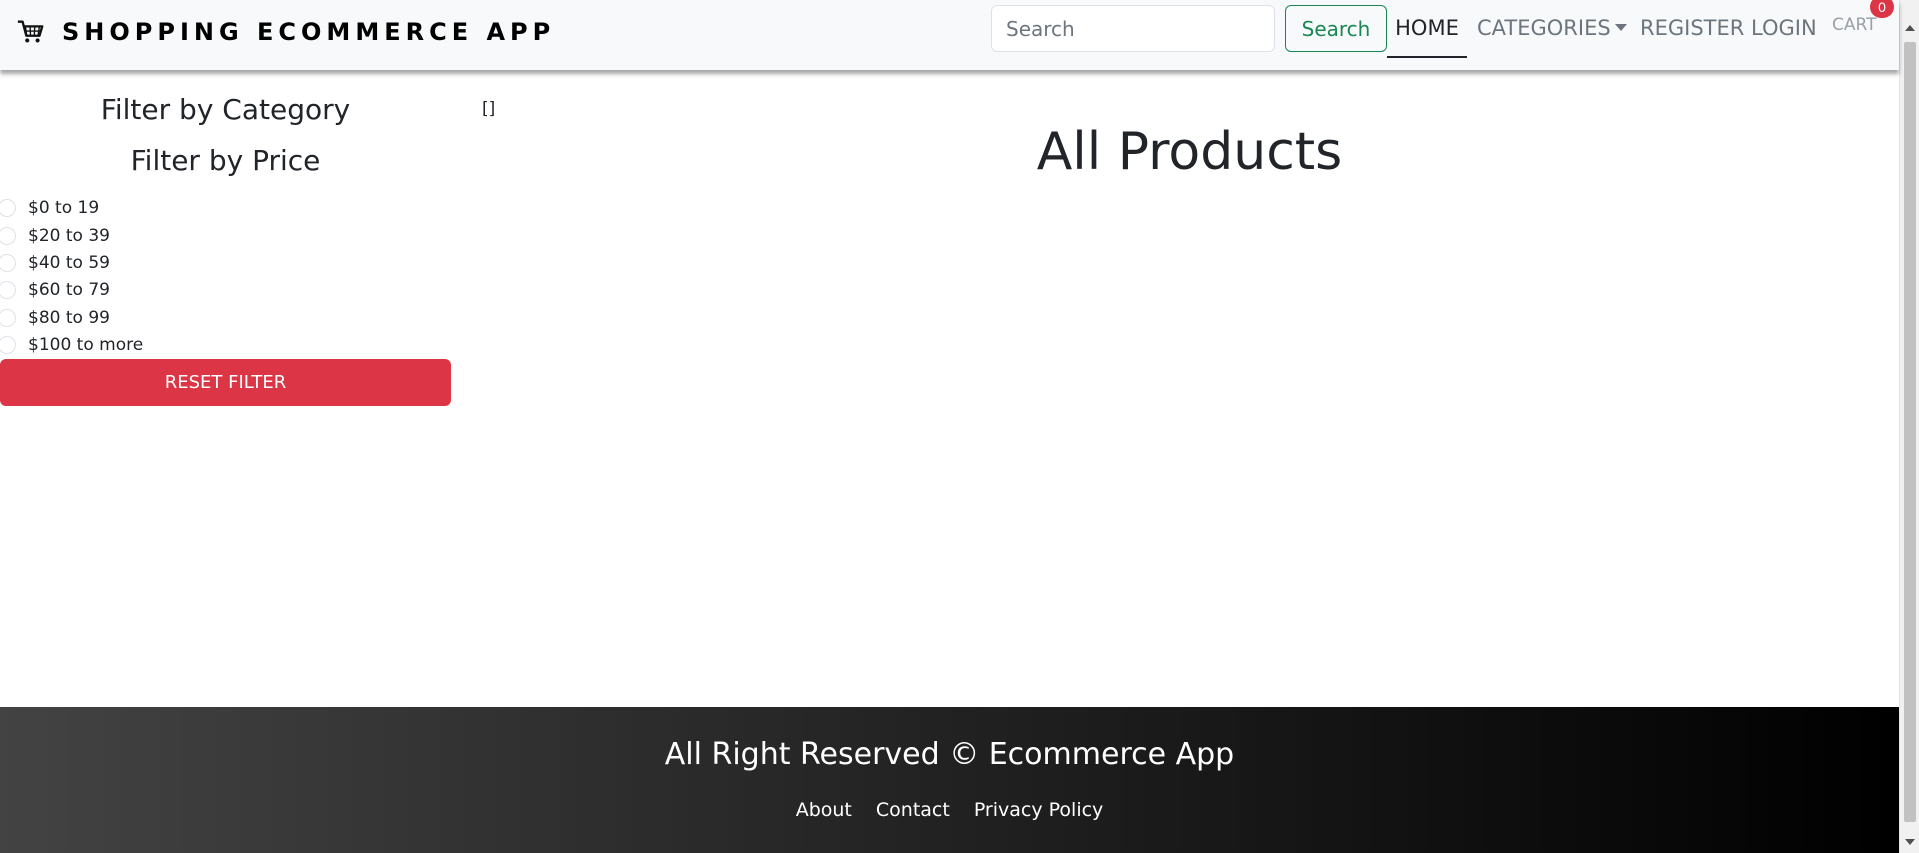  I want to click on footer-link-about: About, so click(824, 810).